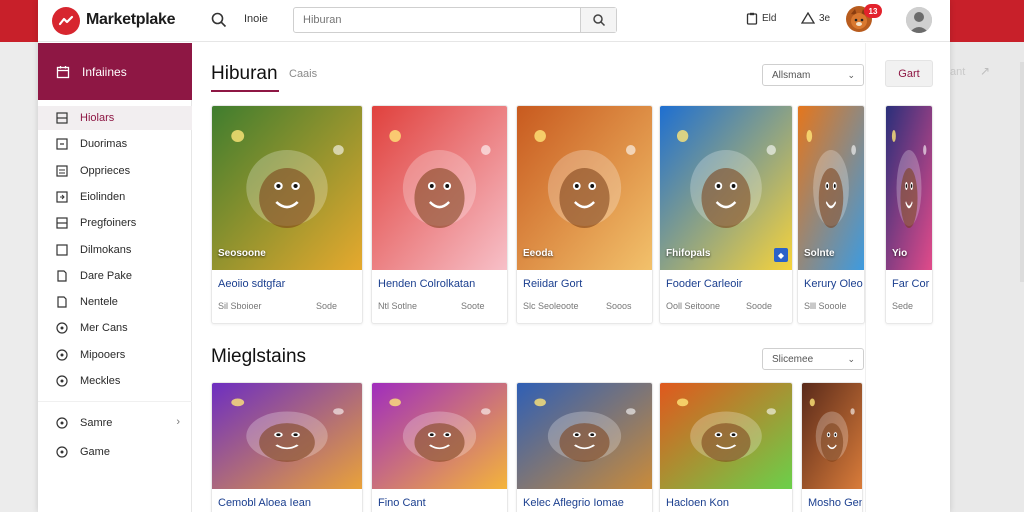  What do you see at coordinates (426, 284) in the screenshot?
I see `product-title: Henden Colrolkatan` at bounding box center [426, 284].